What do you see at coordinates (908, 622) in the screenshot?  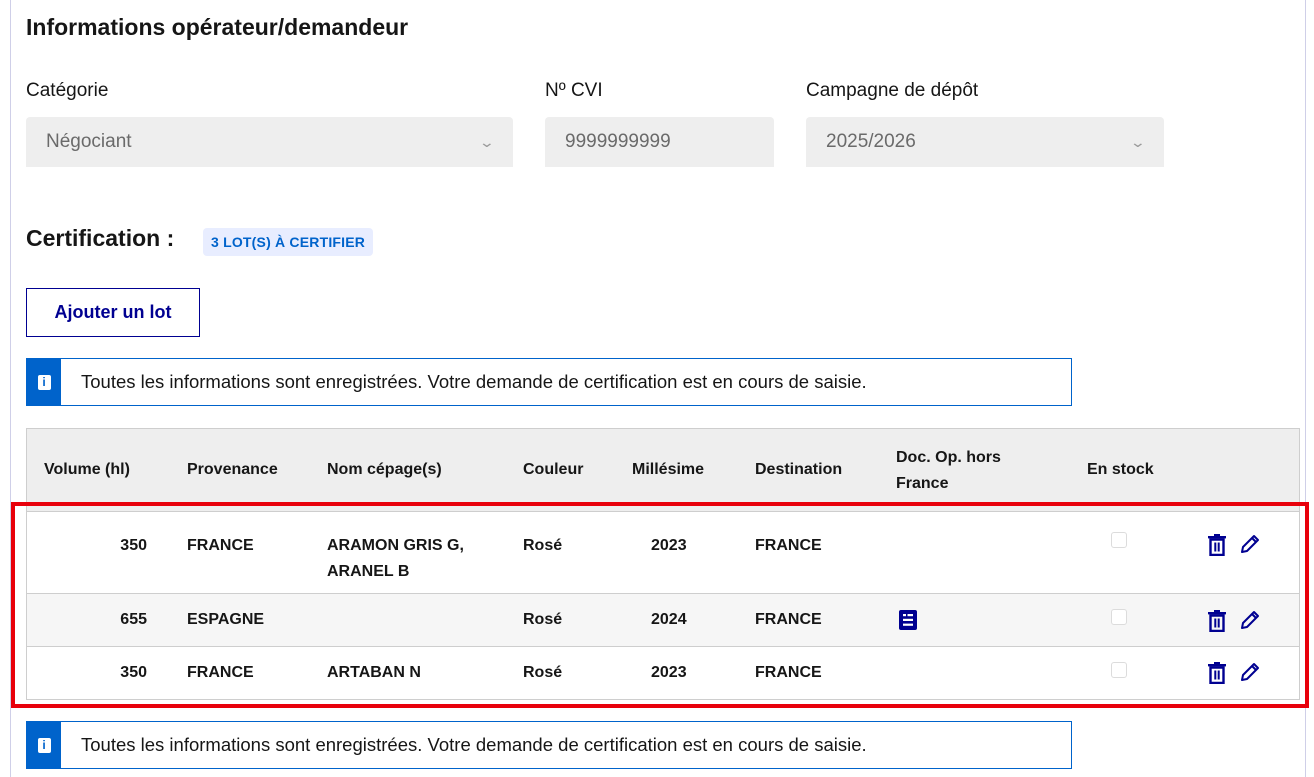 I see `document-icon` at bounding box center [908, 622].